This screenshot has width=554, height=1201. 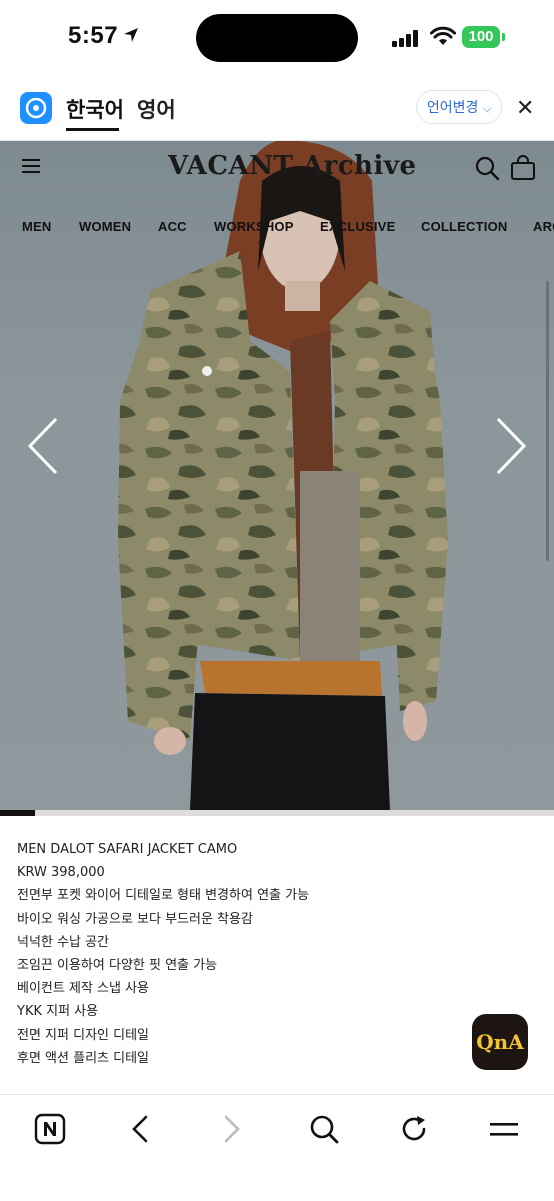 I want to click on product-detail: 전면부 포켓 와이어 디테일로 형태 변경하여 연출 가능, so click(x=163, y=896).